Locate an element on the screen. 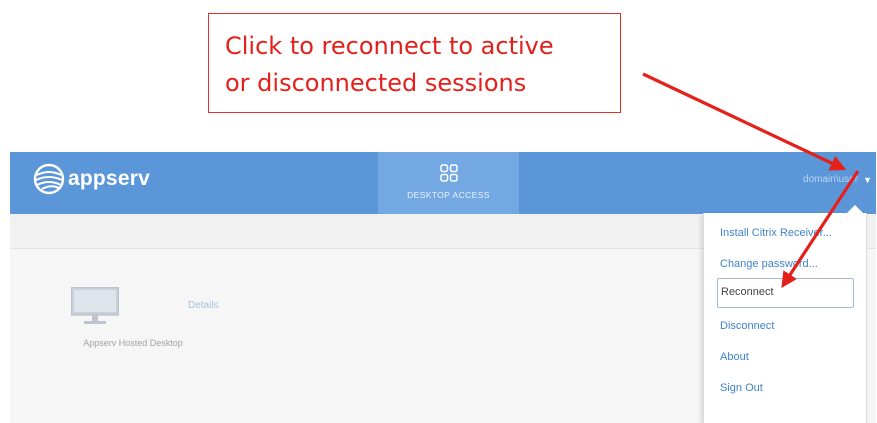 Image resolution: width=877 pixels, height=423 pixels. user-name: domain\user is located at coordinates (831, 179).